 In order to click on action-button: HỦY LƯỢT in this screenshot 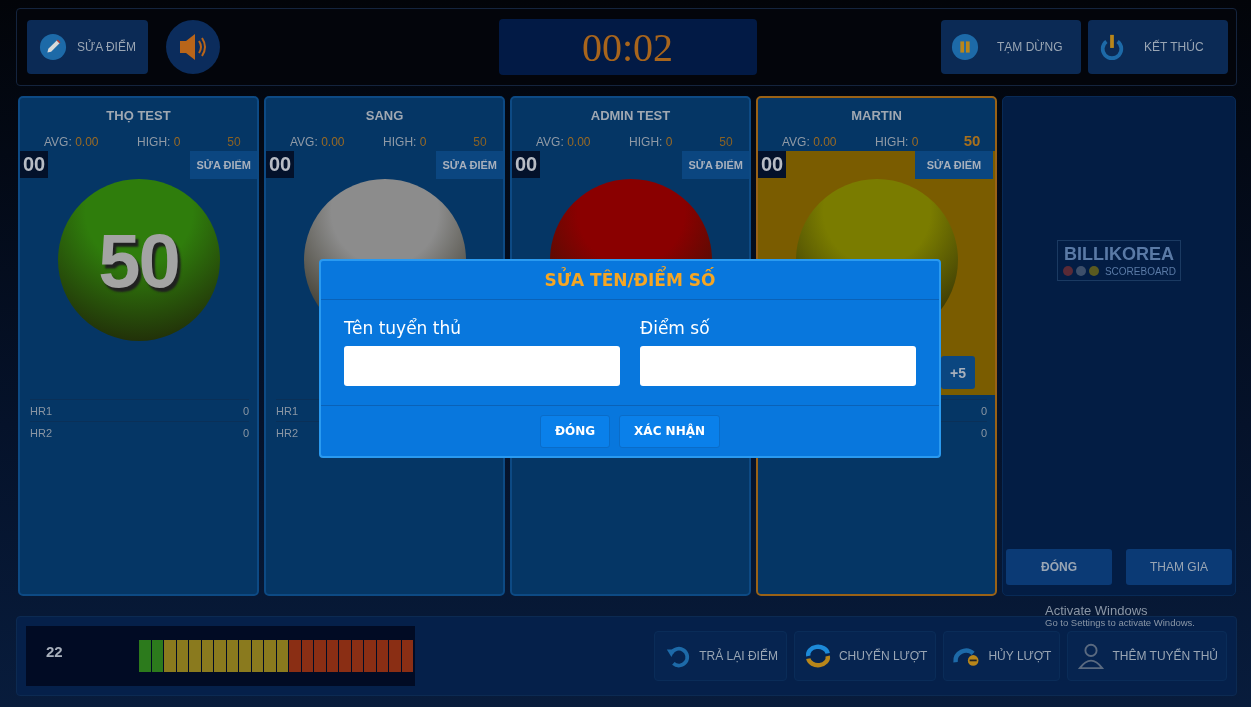, I will do `click(1002, 656)`.